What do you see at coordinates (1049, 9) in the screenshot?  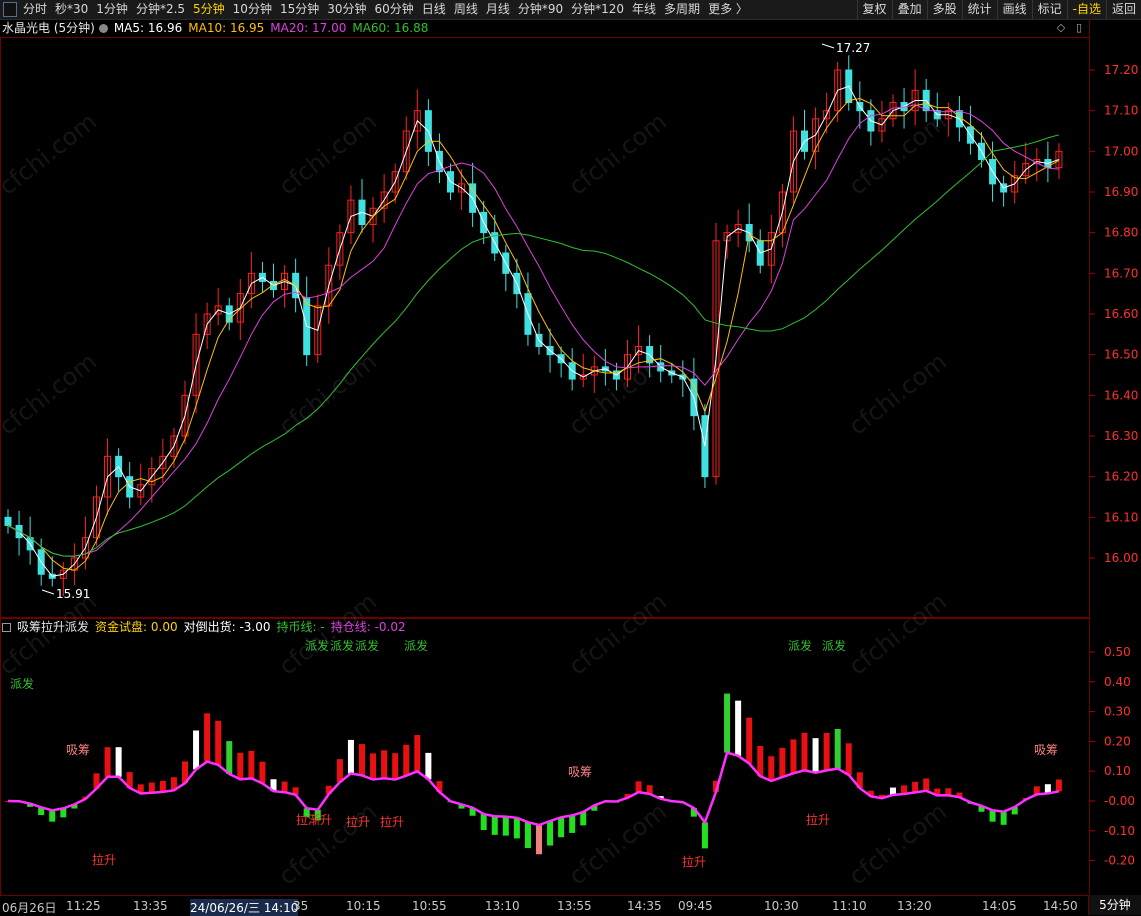 I see `toolbar-button: 标记` at bounding box center [1049, 9].